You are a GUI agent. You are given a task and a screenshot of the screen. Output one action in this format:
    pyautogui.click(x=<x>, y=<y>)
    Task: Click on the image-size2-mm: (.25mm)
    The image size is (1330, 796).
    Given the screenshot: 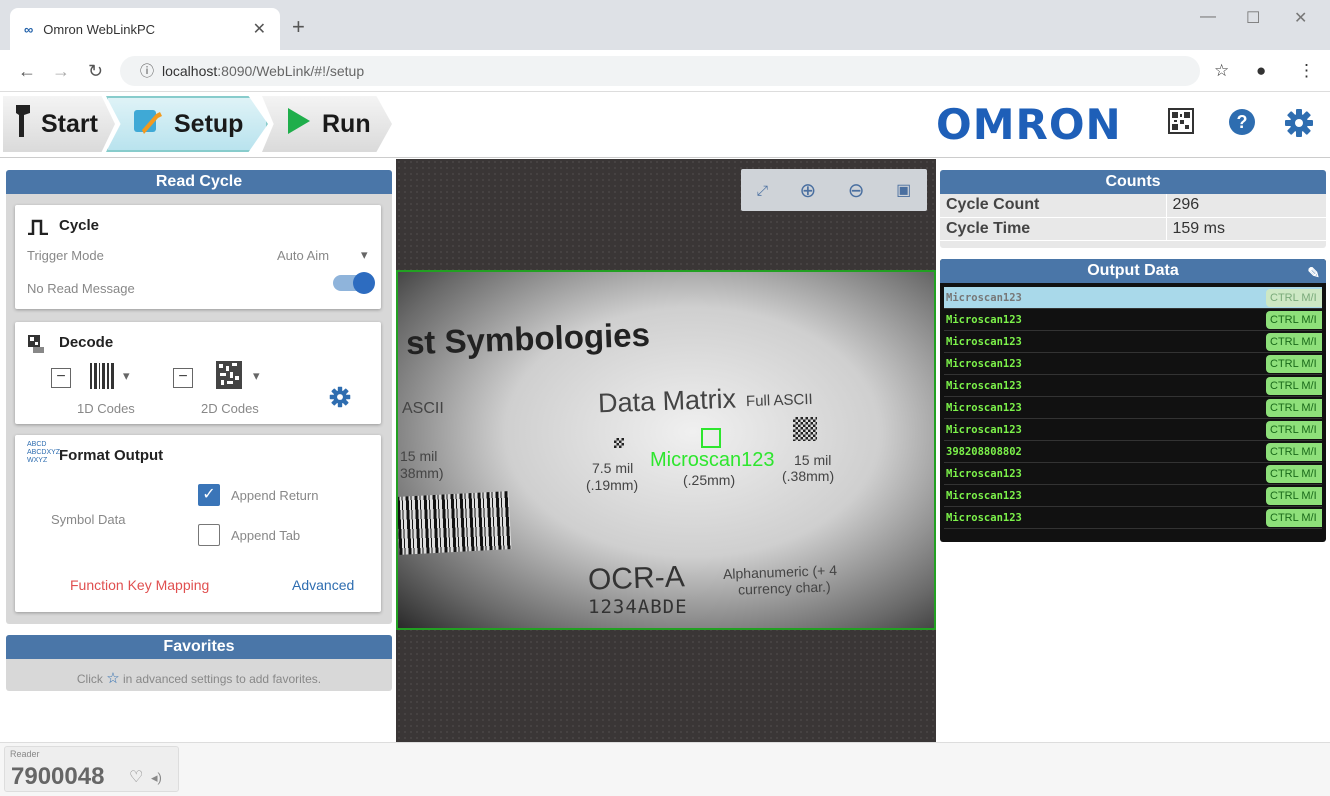 What is the action you would take?
    pyautogui.click(x=709, y=480)
    